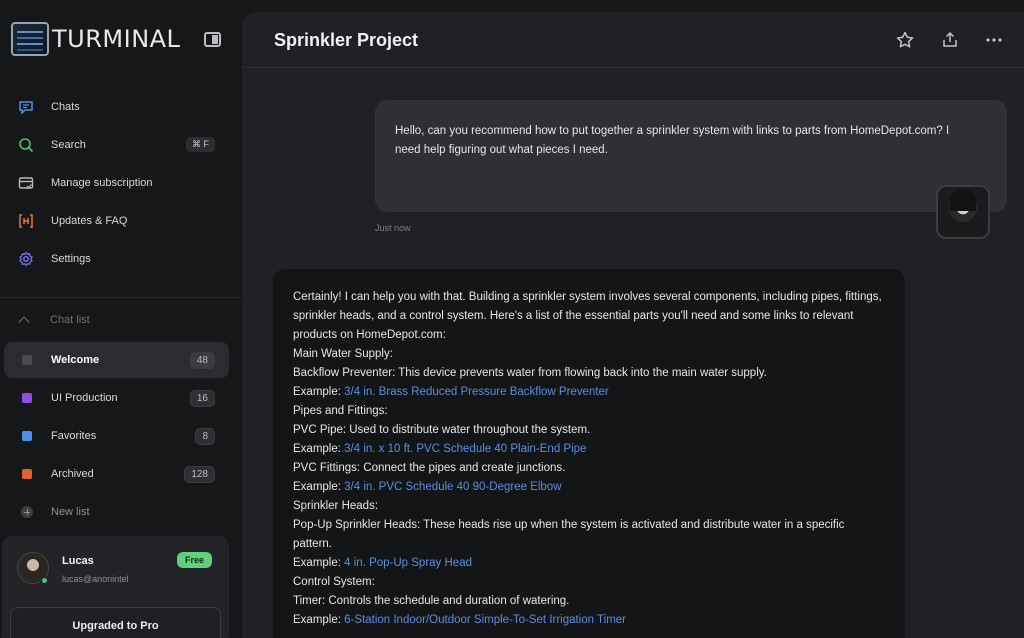 This screenshot has width=1024, height=638. Describe the element at coordinates (994, 40) in the screenshot. I see `more-icon` at that location.